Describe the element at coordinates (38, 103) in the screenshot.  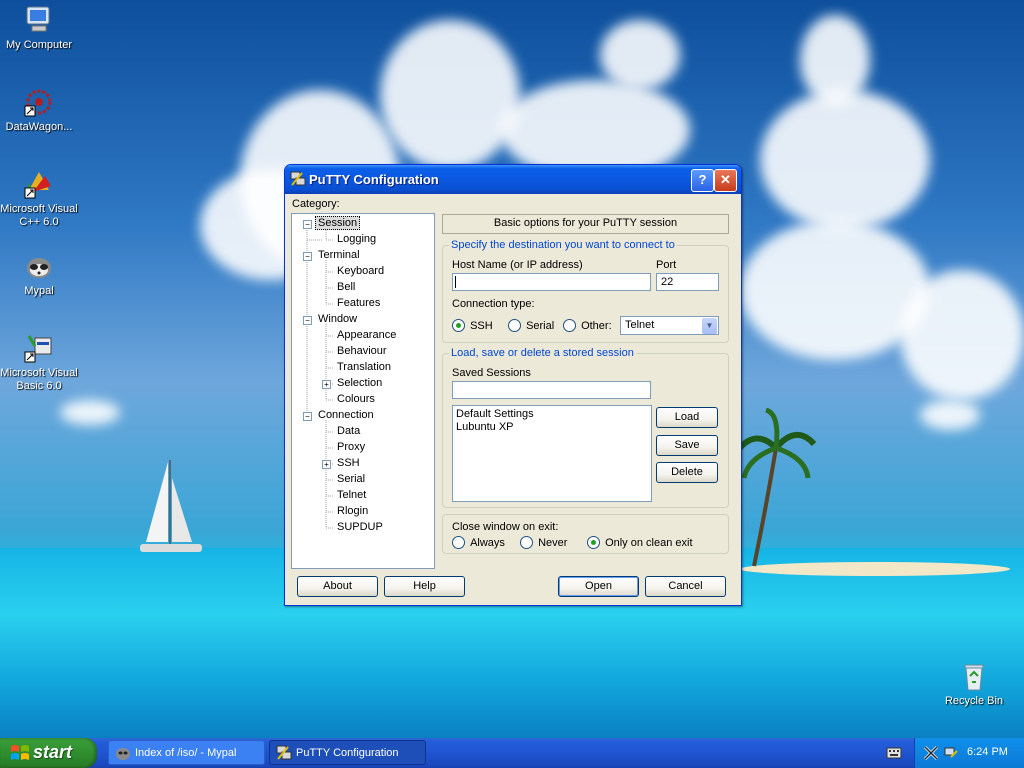
I see `datawagon-icon` at that location.